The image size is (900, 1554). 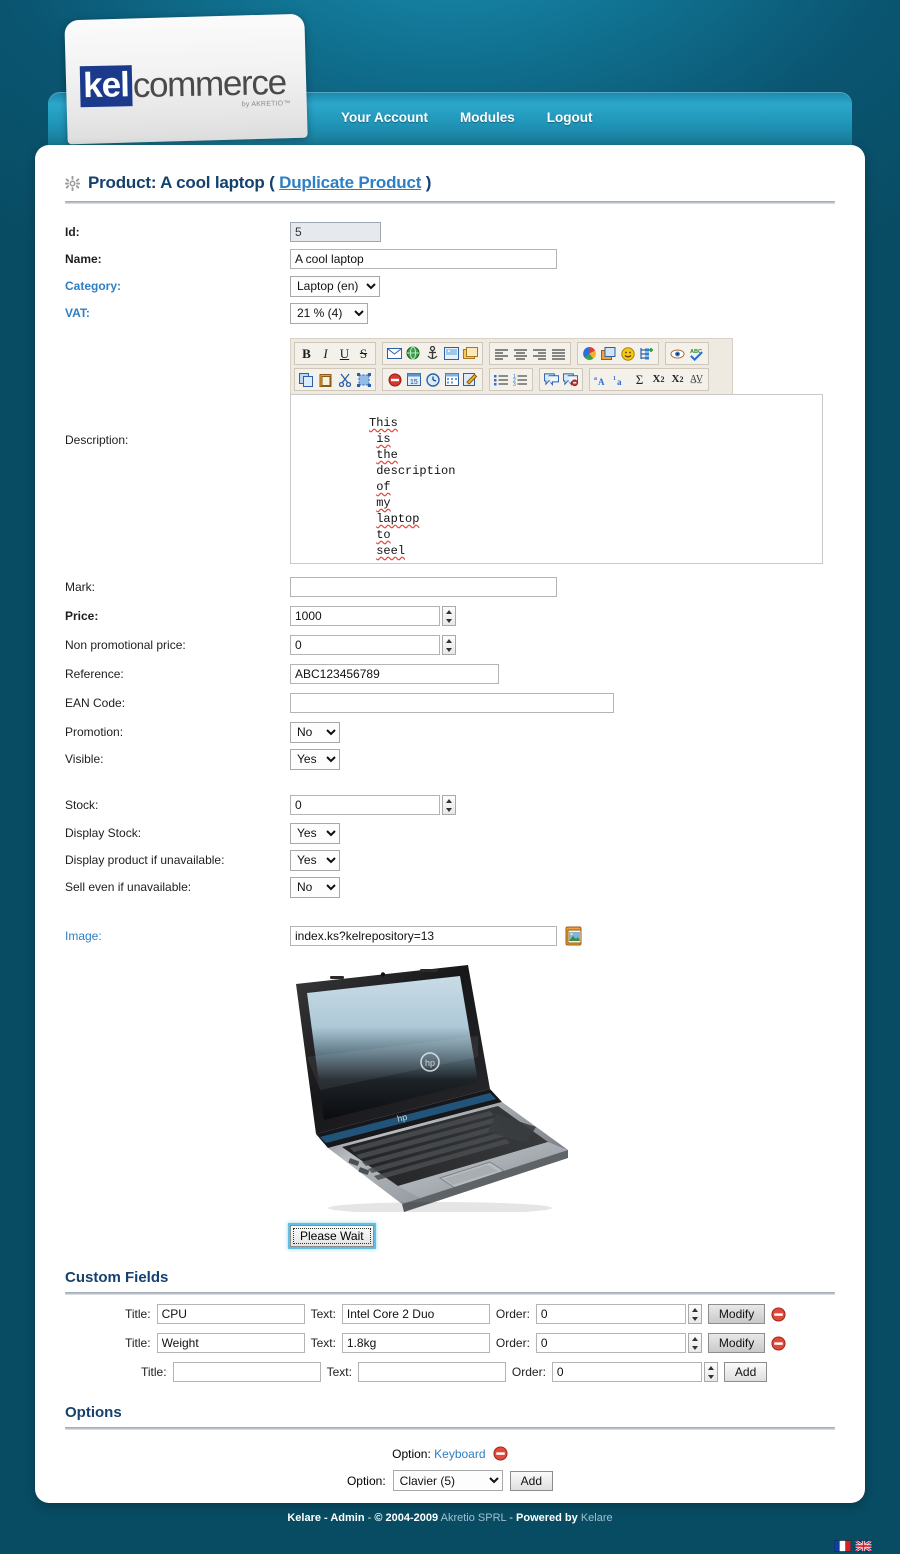 I want to click on bullet-list-icon, so click(x=501, y=379).